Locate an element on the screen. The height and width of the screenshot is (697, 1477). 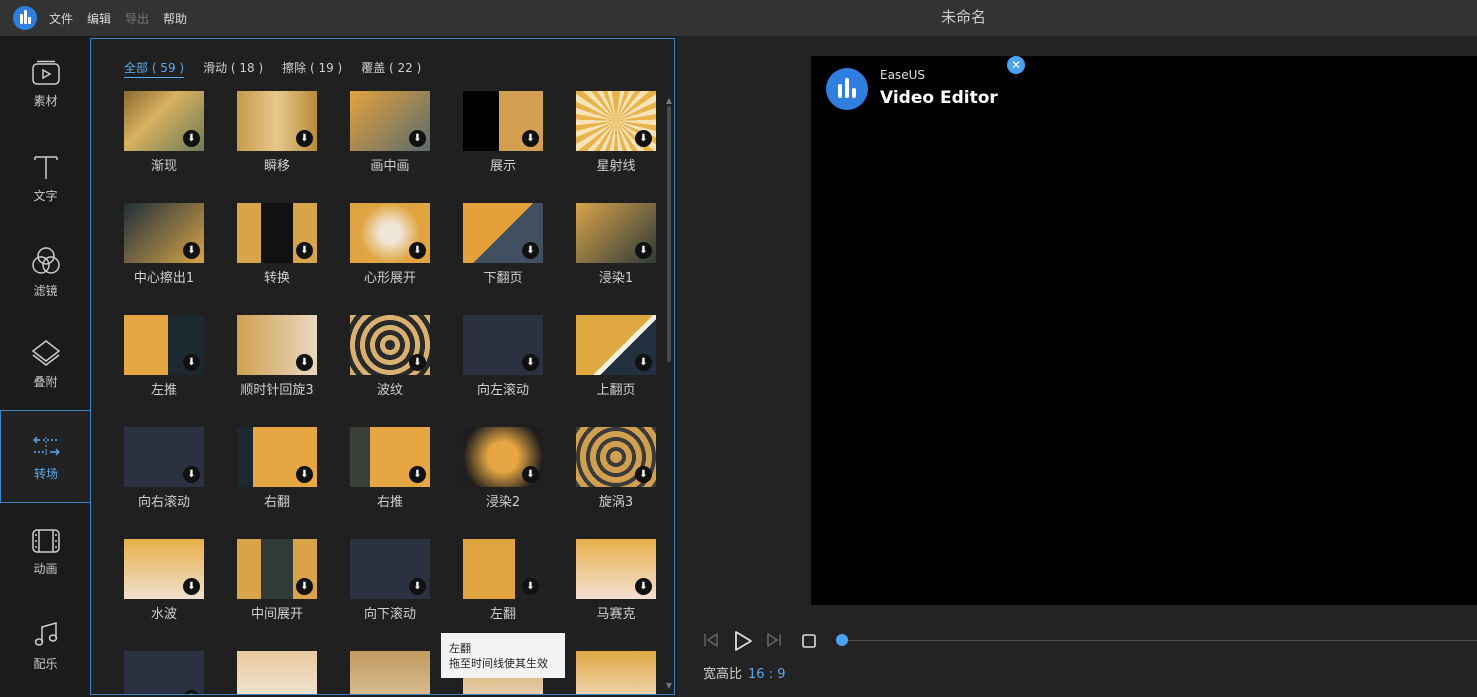
scroll-down-icon: ▼ is located at coordinates (669, 686).